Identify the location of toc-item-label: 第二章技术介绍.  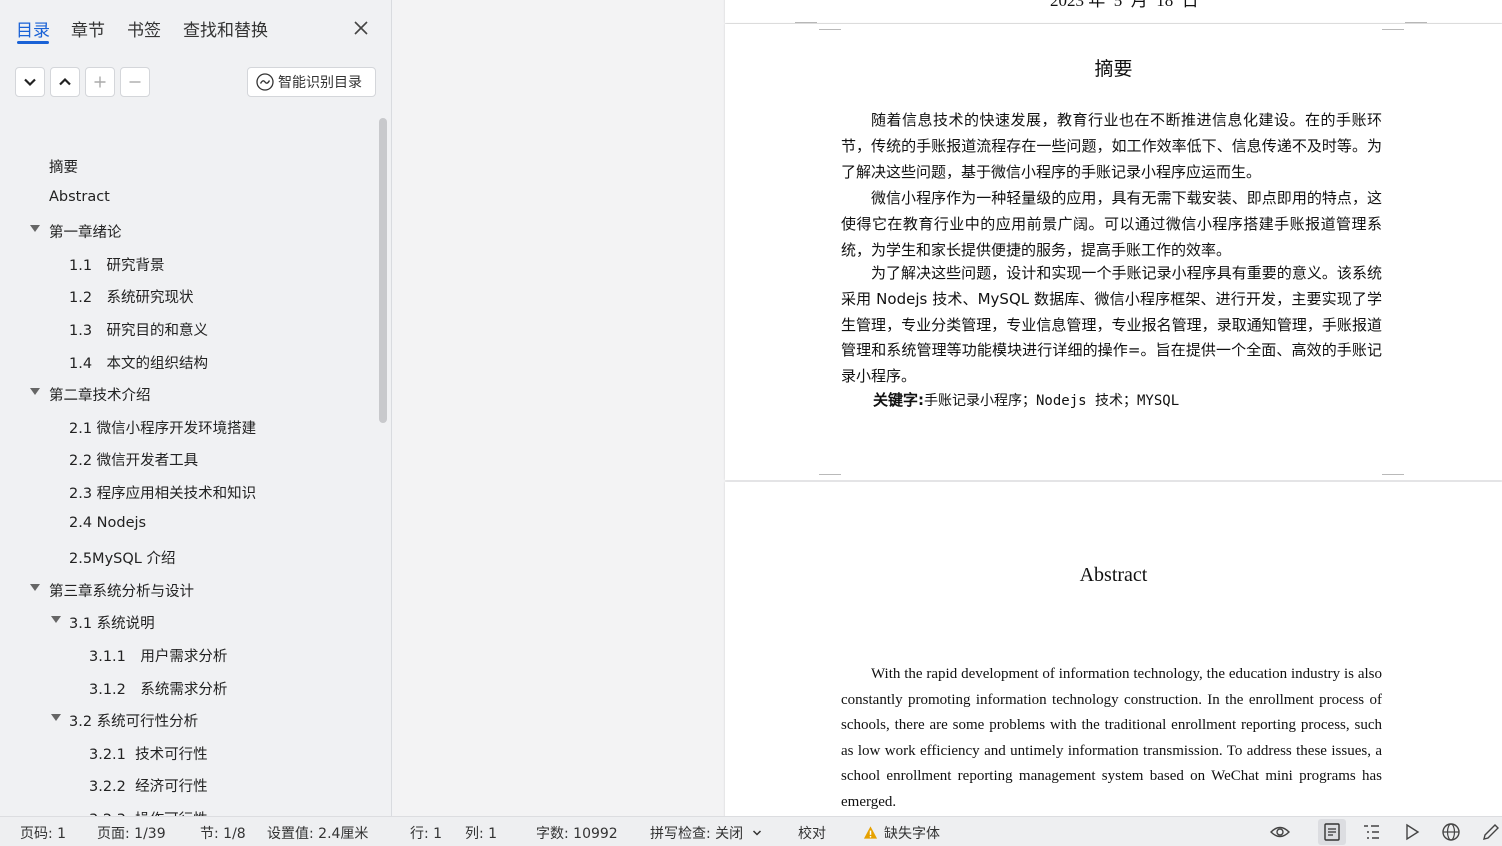
(100, 396).